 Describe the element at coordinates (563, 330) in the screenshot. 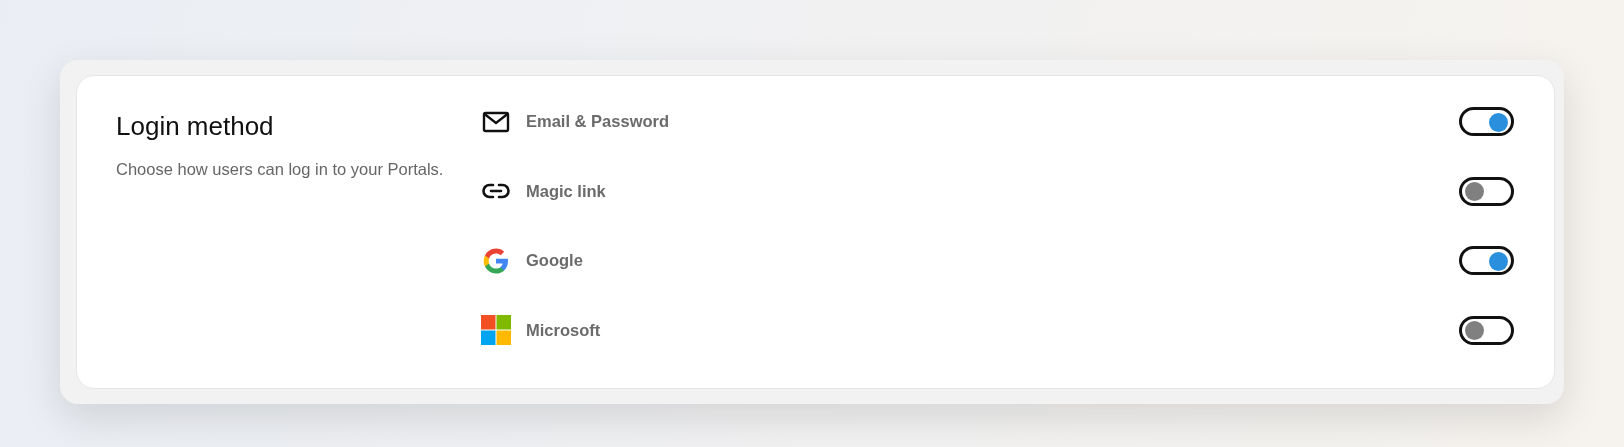

I see `method-label: Microsoft` at that location.